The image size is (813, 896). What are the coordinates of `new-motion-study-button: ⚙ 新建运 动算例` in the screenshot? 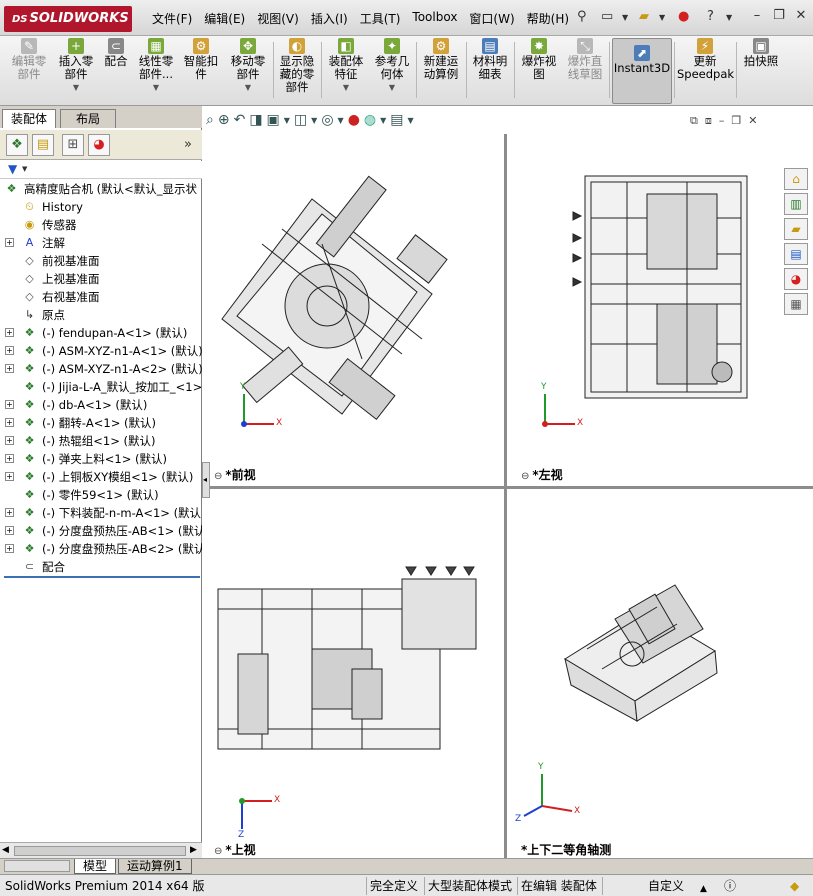 It's located at (441, 59).